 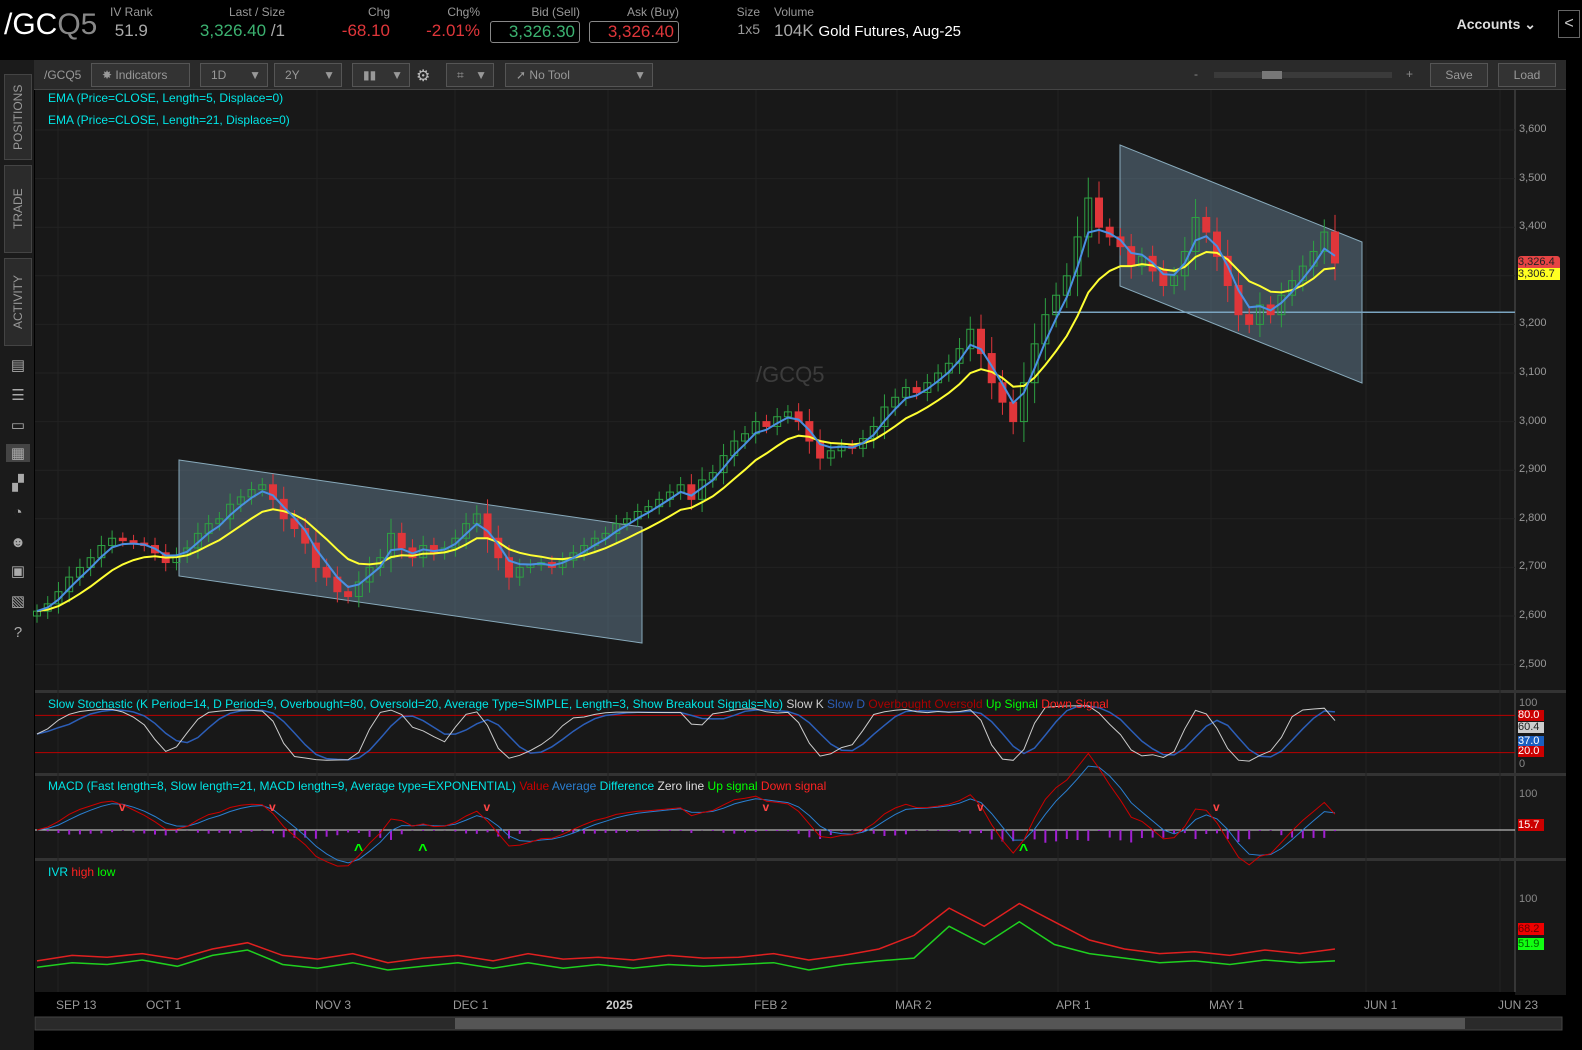 I want to click on ivr-axis-label: 100, so click(x=1528, y=899).